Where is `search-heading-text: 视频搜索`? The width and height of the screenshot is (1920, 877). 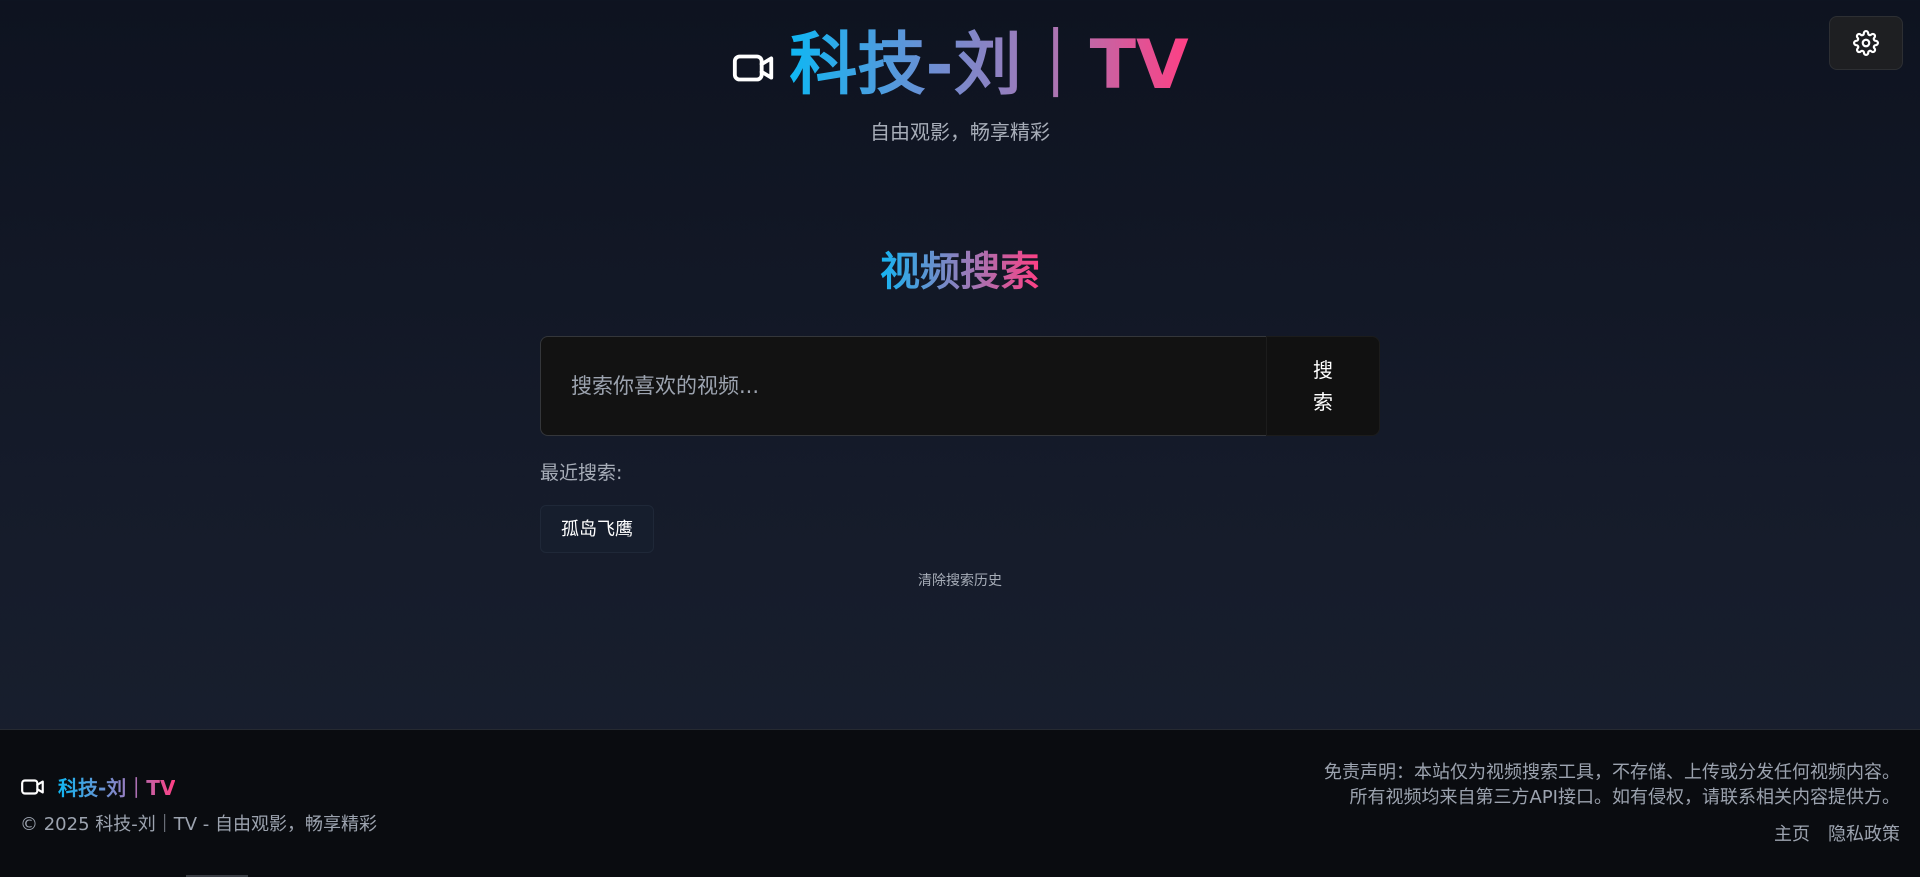 search-heading-text: 视频搜索 is located at coordinates (960, 272).